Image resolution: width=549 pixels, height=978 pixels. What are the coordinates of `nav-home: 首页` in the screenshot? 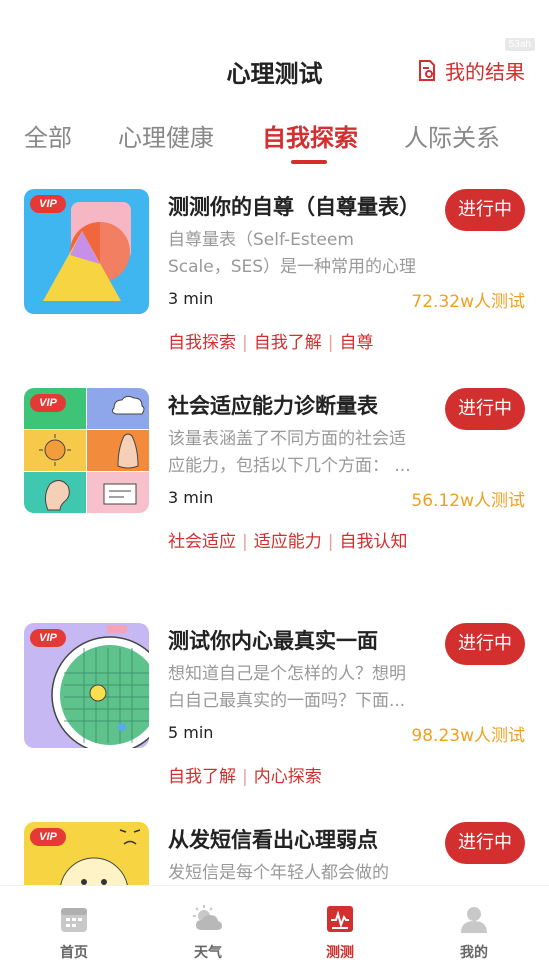 It's located at (74, 933).